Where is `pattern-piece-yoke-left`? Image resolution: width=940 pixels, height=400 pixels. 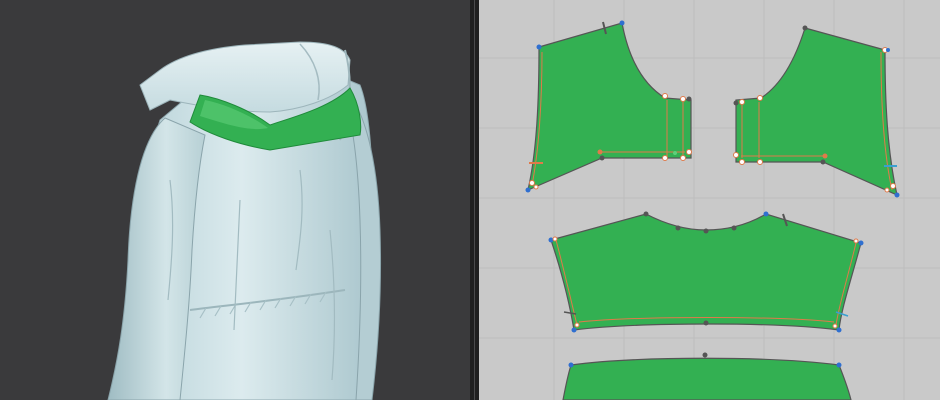 pattern-piece-yoke-left is located at coordinates (608, 106).